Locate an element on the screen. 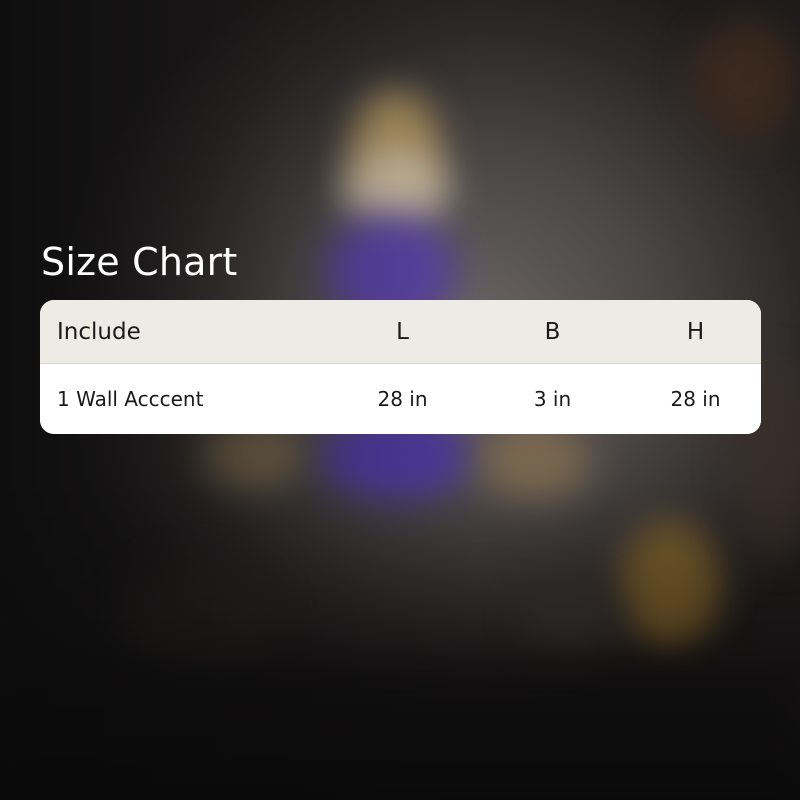  table-row: 1 Wall Acccent 28 in 3 in 28 in is located at coordinates (400, 399).